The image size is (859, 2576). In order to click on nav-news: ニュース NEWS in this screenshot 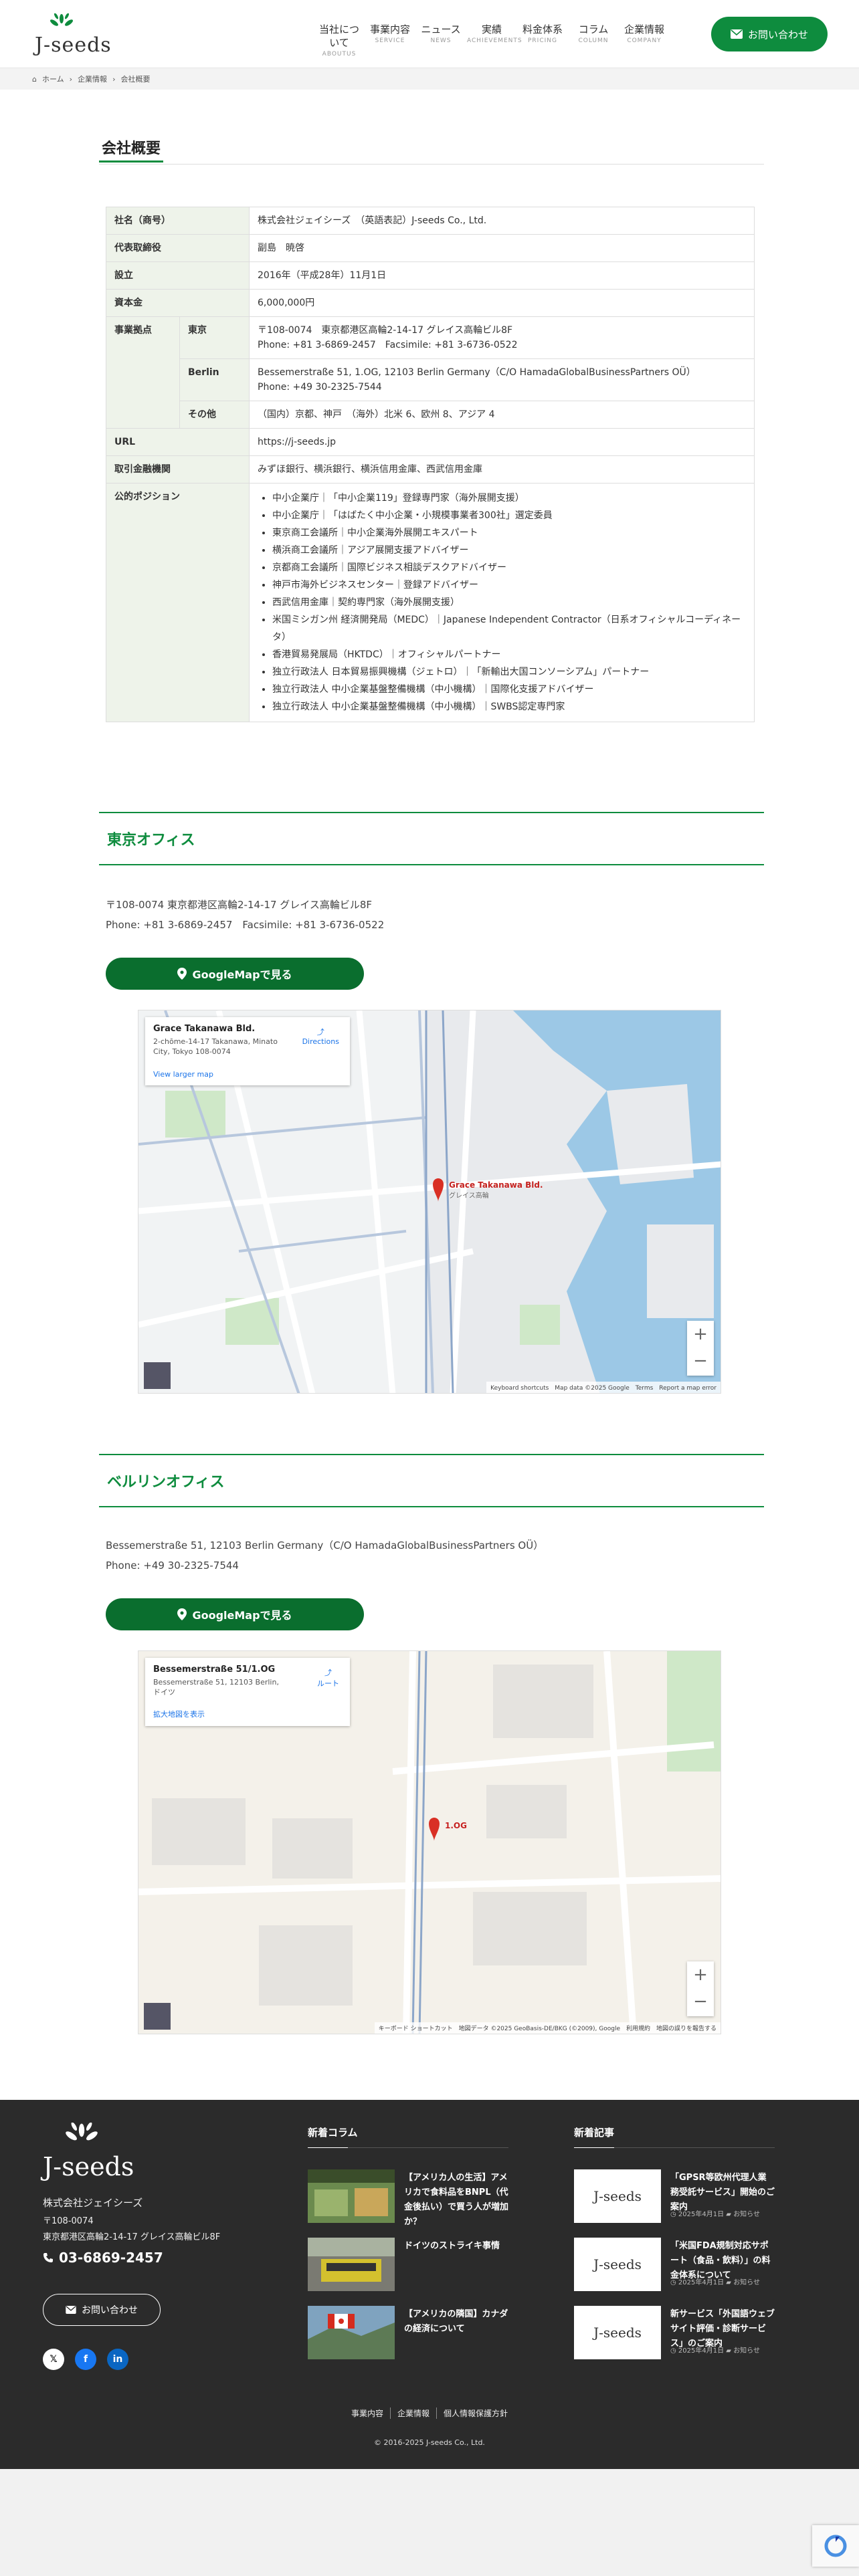, I will do `click(441, 41)`.